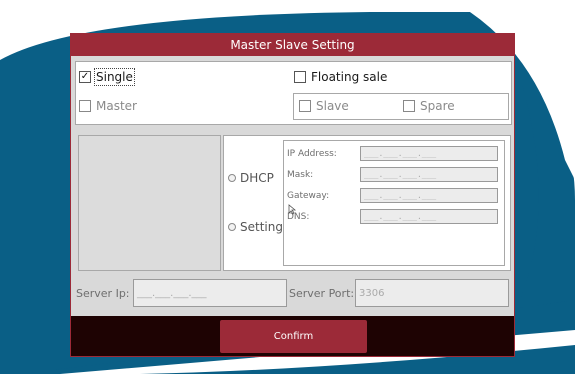 The width and height of the screenshot is (575, 374). I want to click on confirm-button: Confirm, so click(293, 336).